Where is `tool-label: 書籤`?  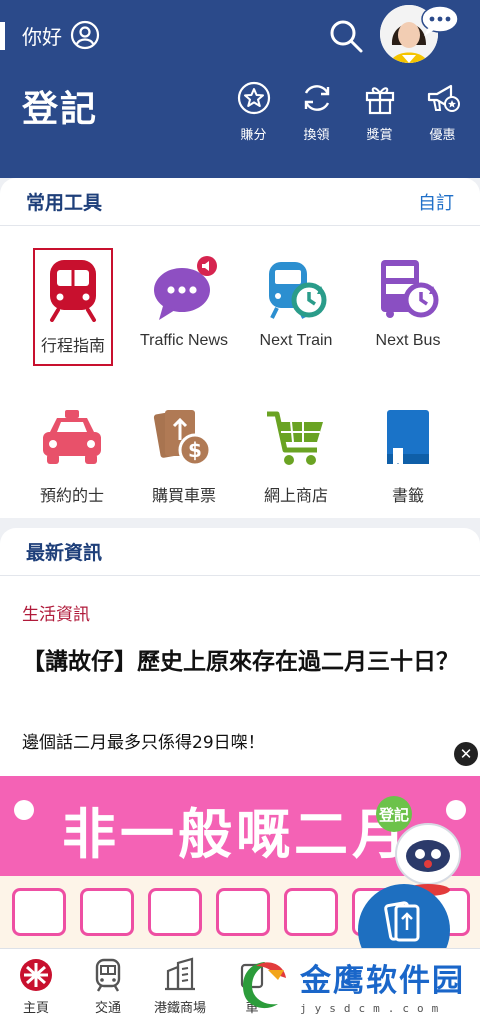
tool-label: 書籤 is located at coordinates (407, 496).